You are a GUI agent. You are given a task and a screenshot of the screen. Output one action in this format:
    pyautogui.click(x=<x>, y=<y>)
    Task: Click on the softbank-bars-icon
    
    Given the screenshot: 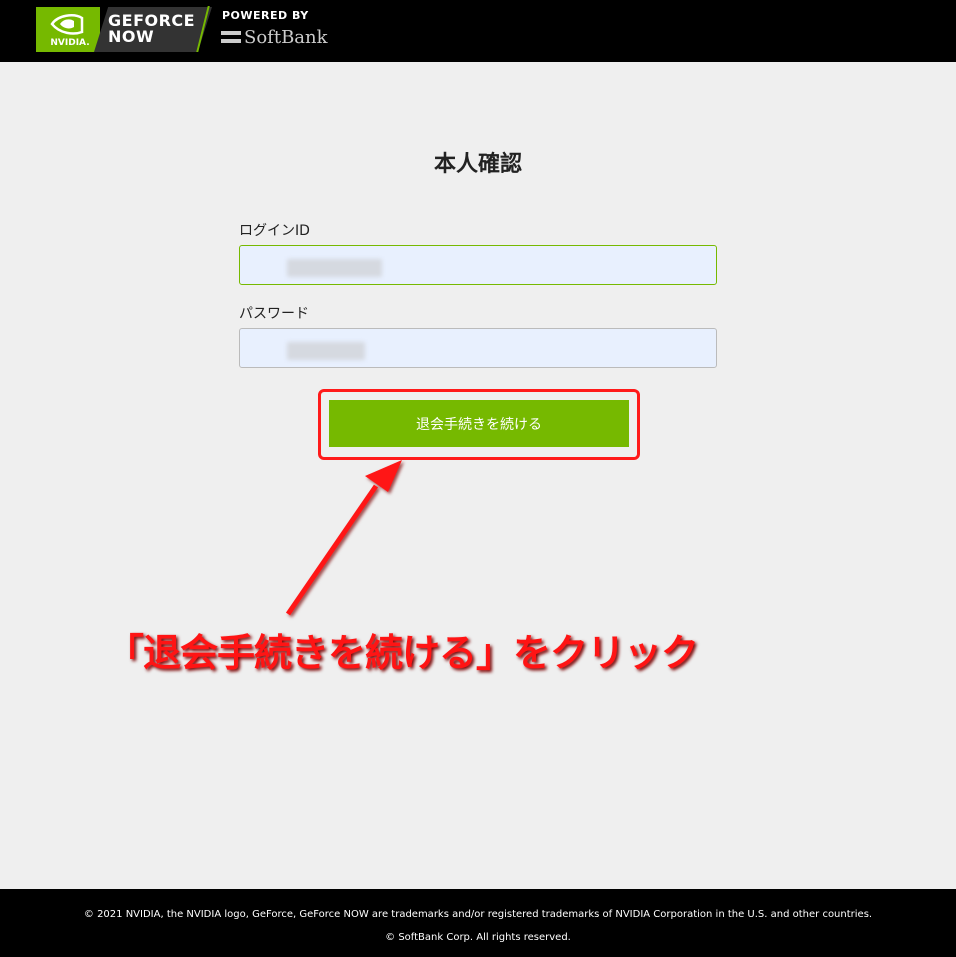 What is the action you would take?
    pyautogui.click(x=231, y=37)
    